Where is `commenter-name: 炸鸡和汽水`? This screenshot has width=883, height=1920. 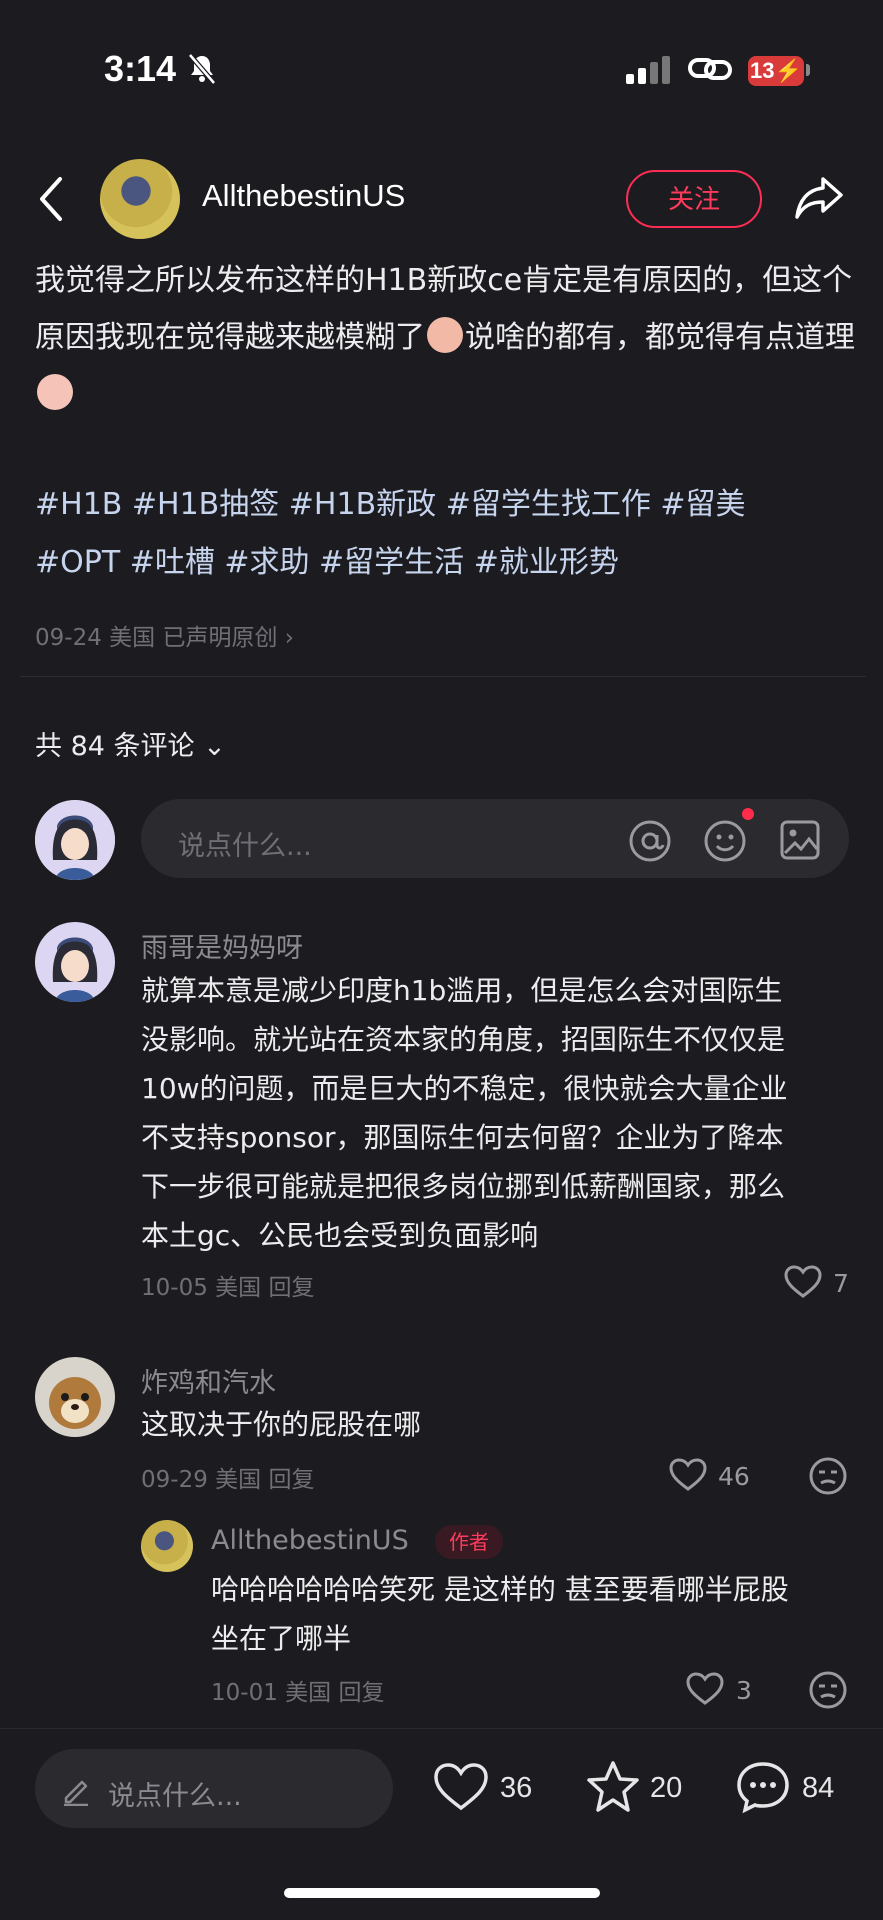 commenter-name: 炸鸡和汽水 is located at coordinates (208, 1380).